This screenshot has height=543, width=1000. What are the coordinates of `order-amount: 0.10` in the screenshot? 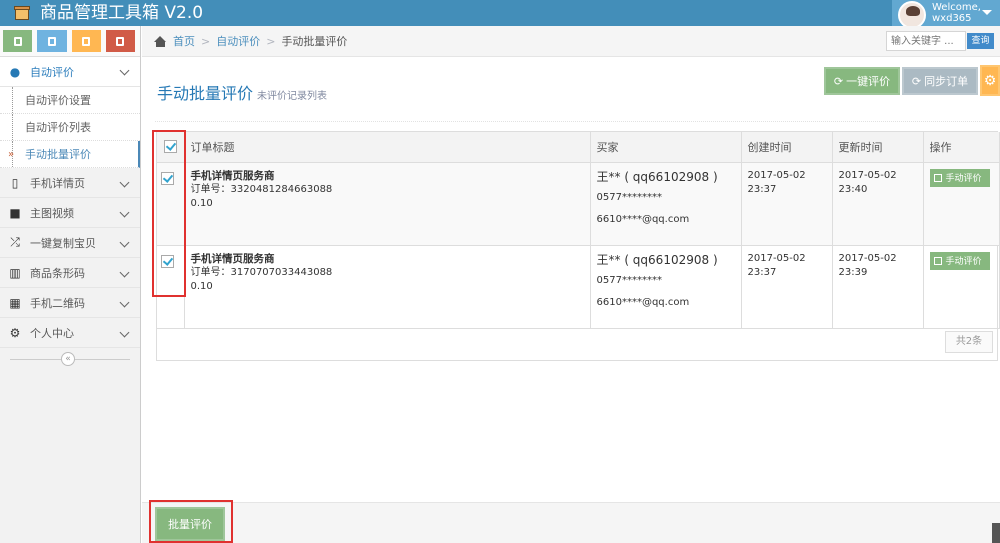 It's located at (201, 203).